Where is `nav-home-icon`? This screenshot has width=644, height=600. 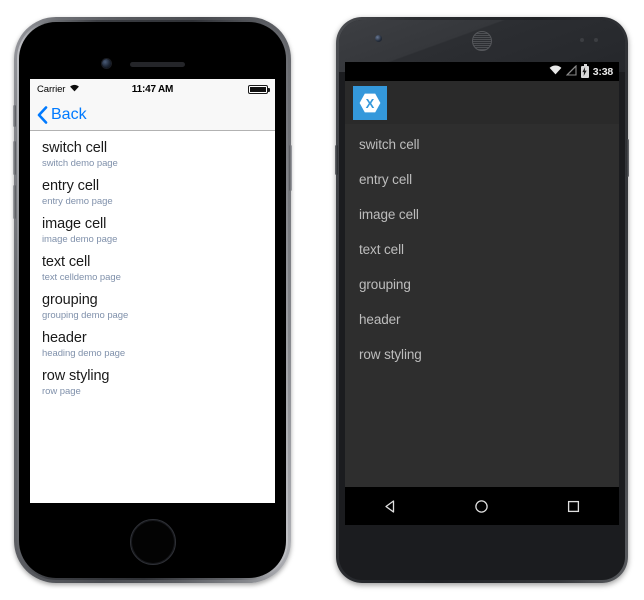
nav-home-icon is located at coordinates (481, 506).